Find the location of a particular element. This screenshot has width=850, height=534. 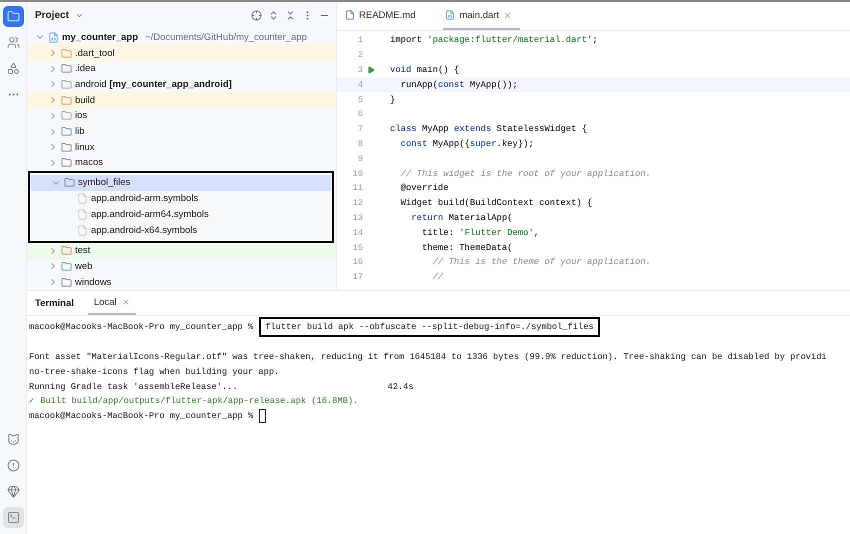

folder-item: my_counter_app ~/Documents/GitHub/my_counter_app is located at coordinates (181, 37).